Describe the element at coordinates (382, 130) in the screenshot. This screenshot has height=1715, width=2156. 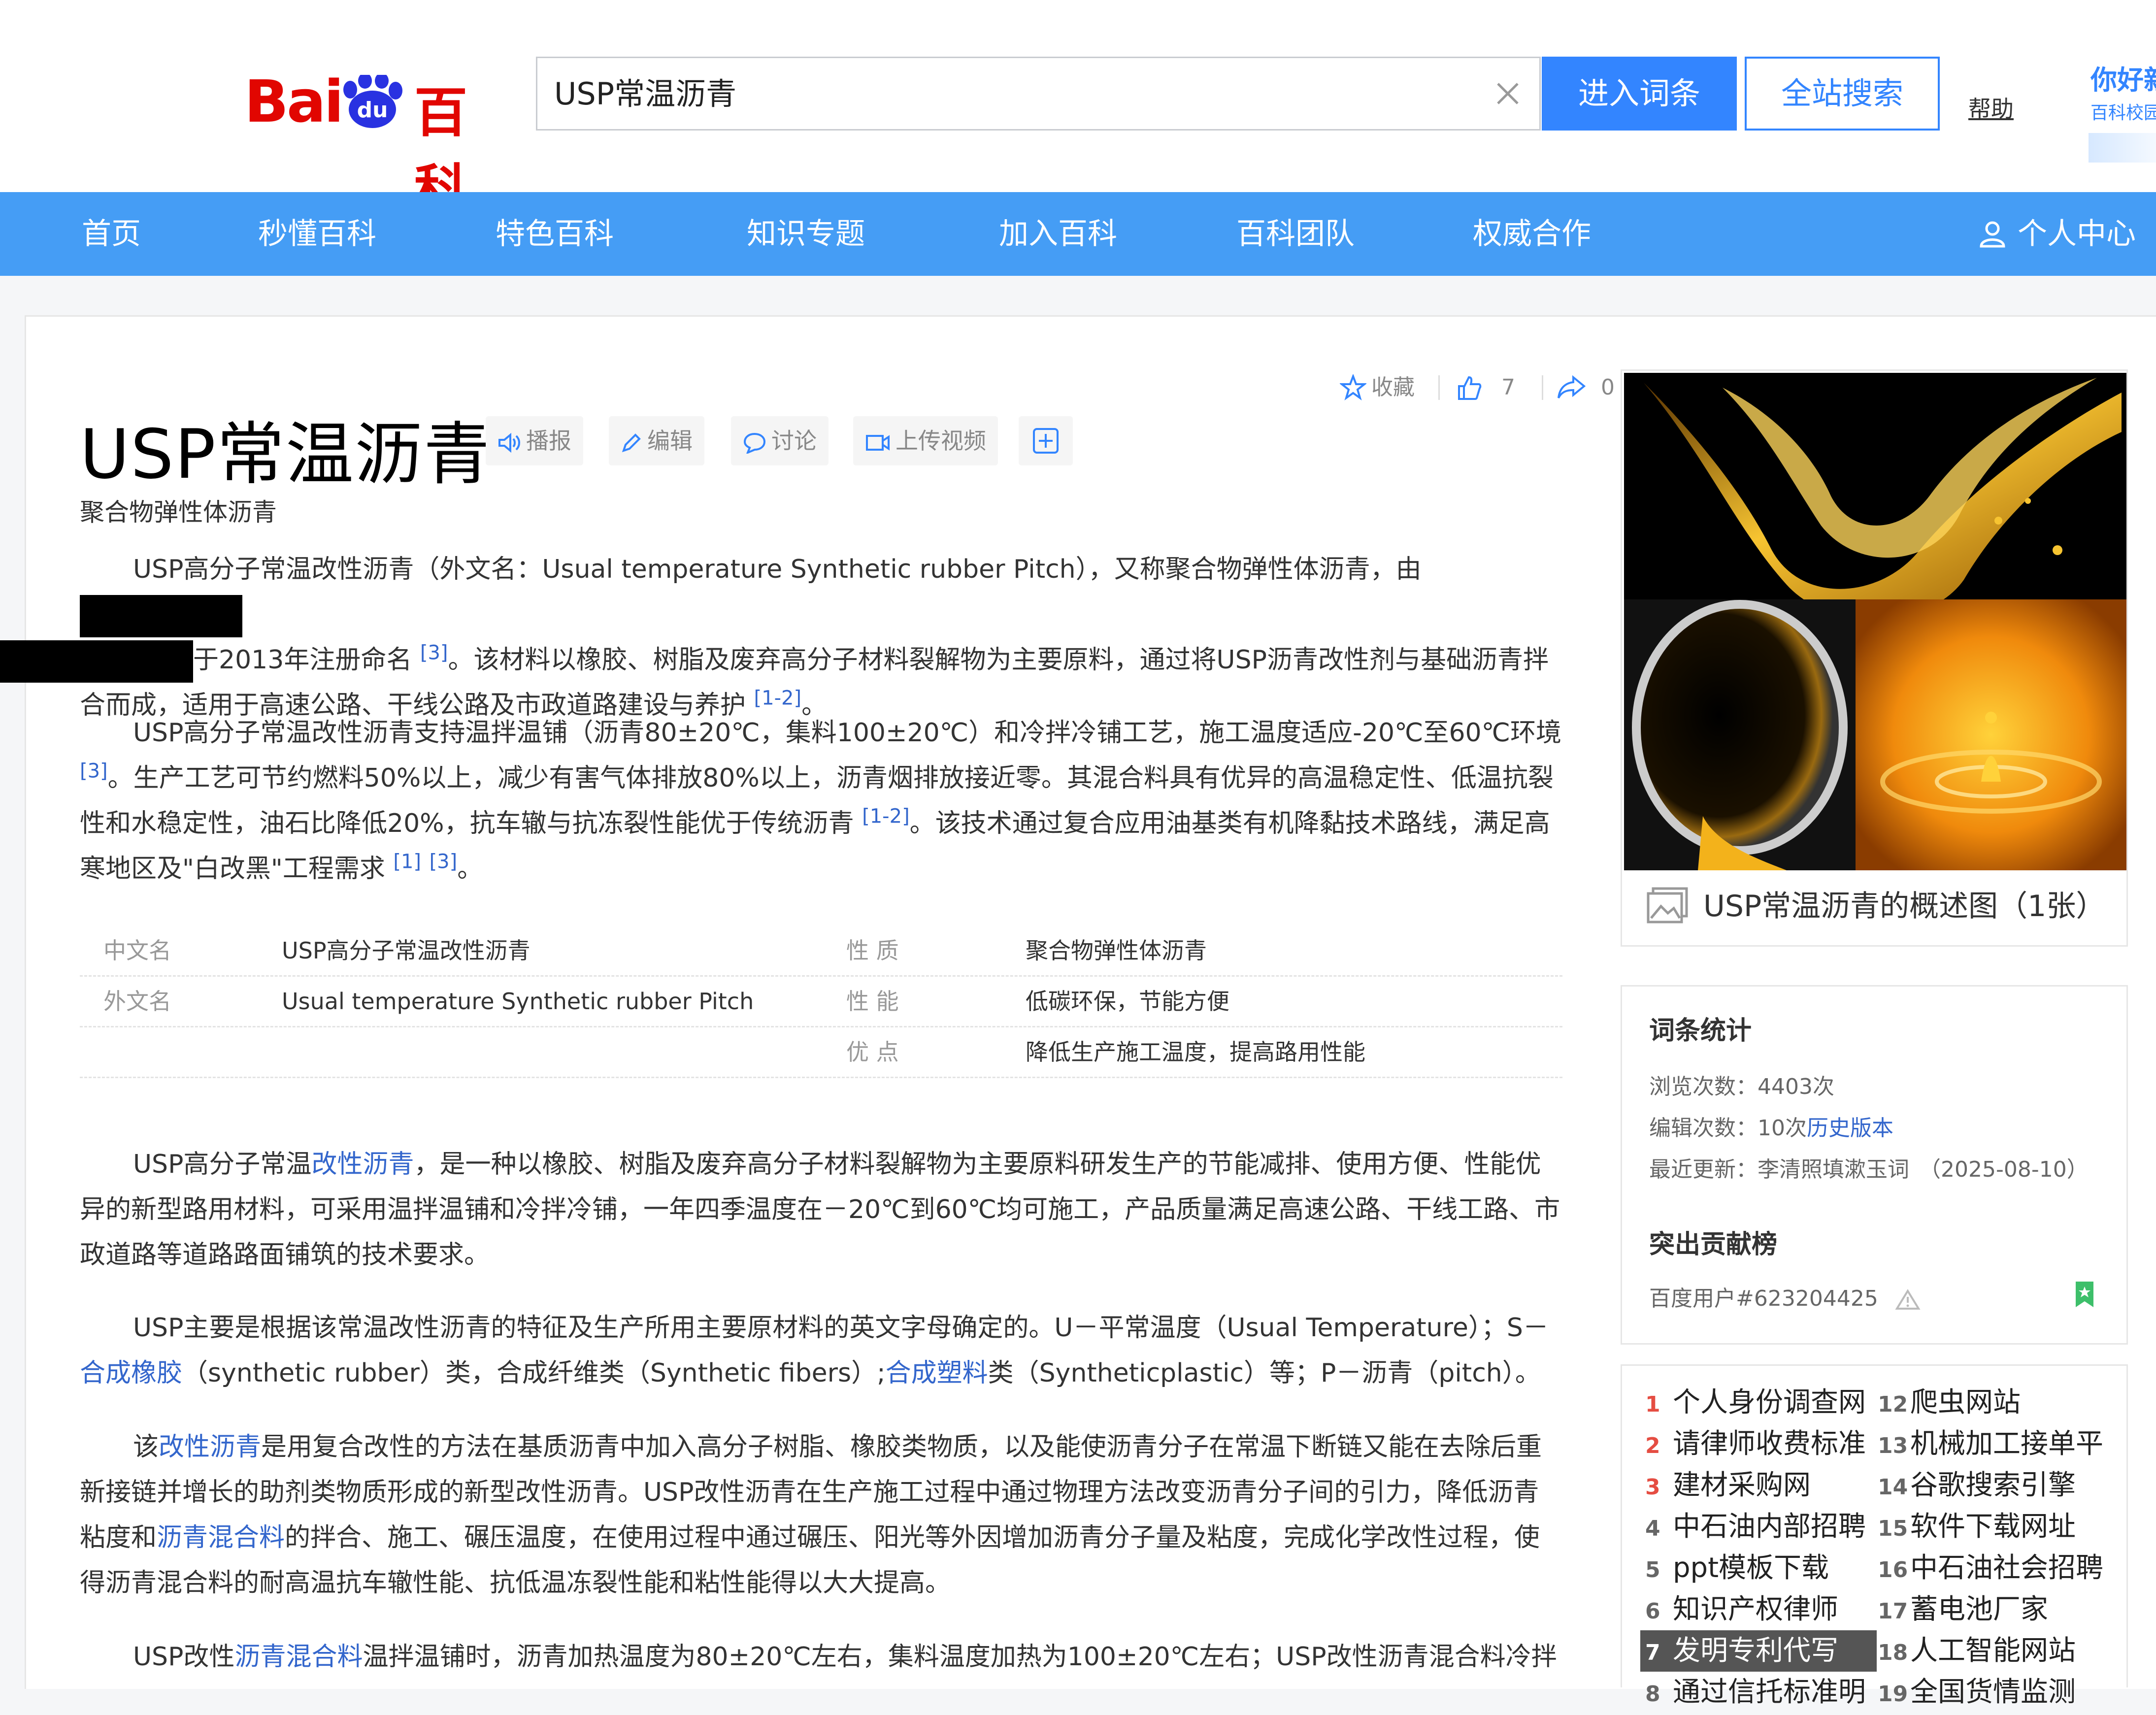
I see `baike-logo: Bai du 百科` at that location.